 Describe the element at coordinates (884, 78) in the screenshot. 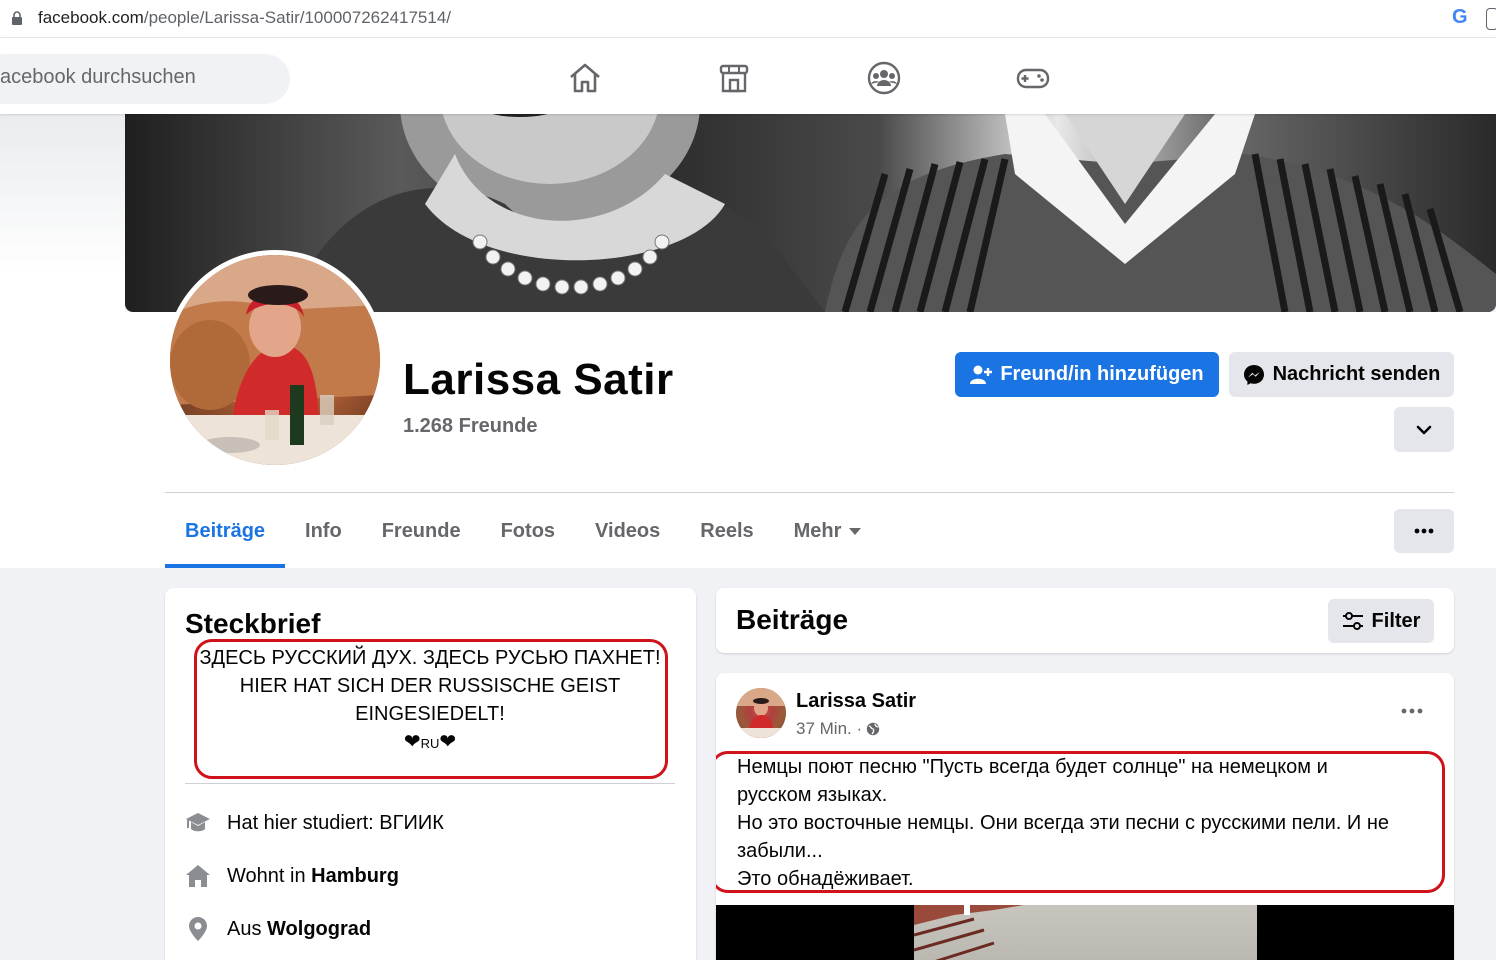

I see `groups-icon` at that location.